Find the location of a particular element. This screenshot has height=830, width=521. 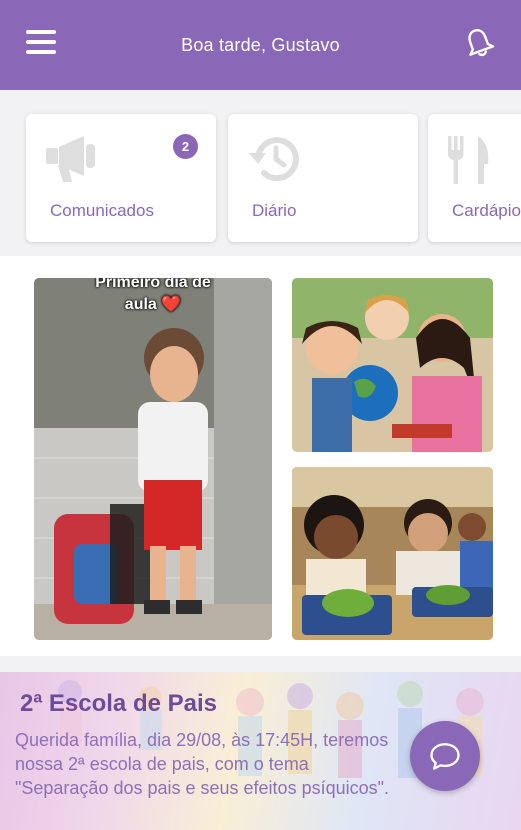

gallery-photo-lunch is located at coordinates (392, 553).